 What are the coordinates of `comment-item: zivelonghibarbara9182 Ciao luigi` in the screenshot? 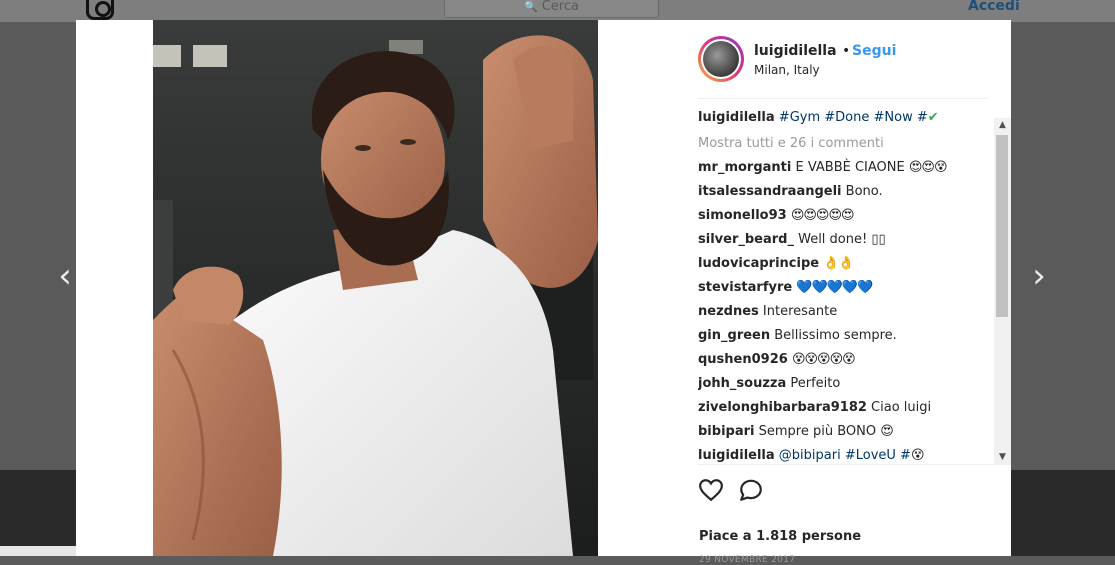 It's located at (814, 412).